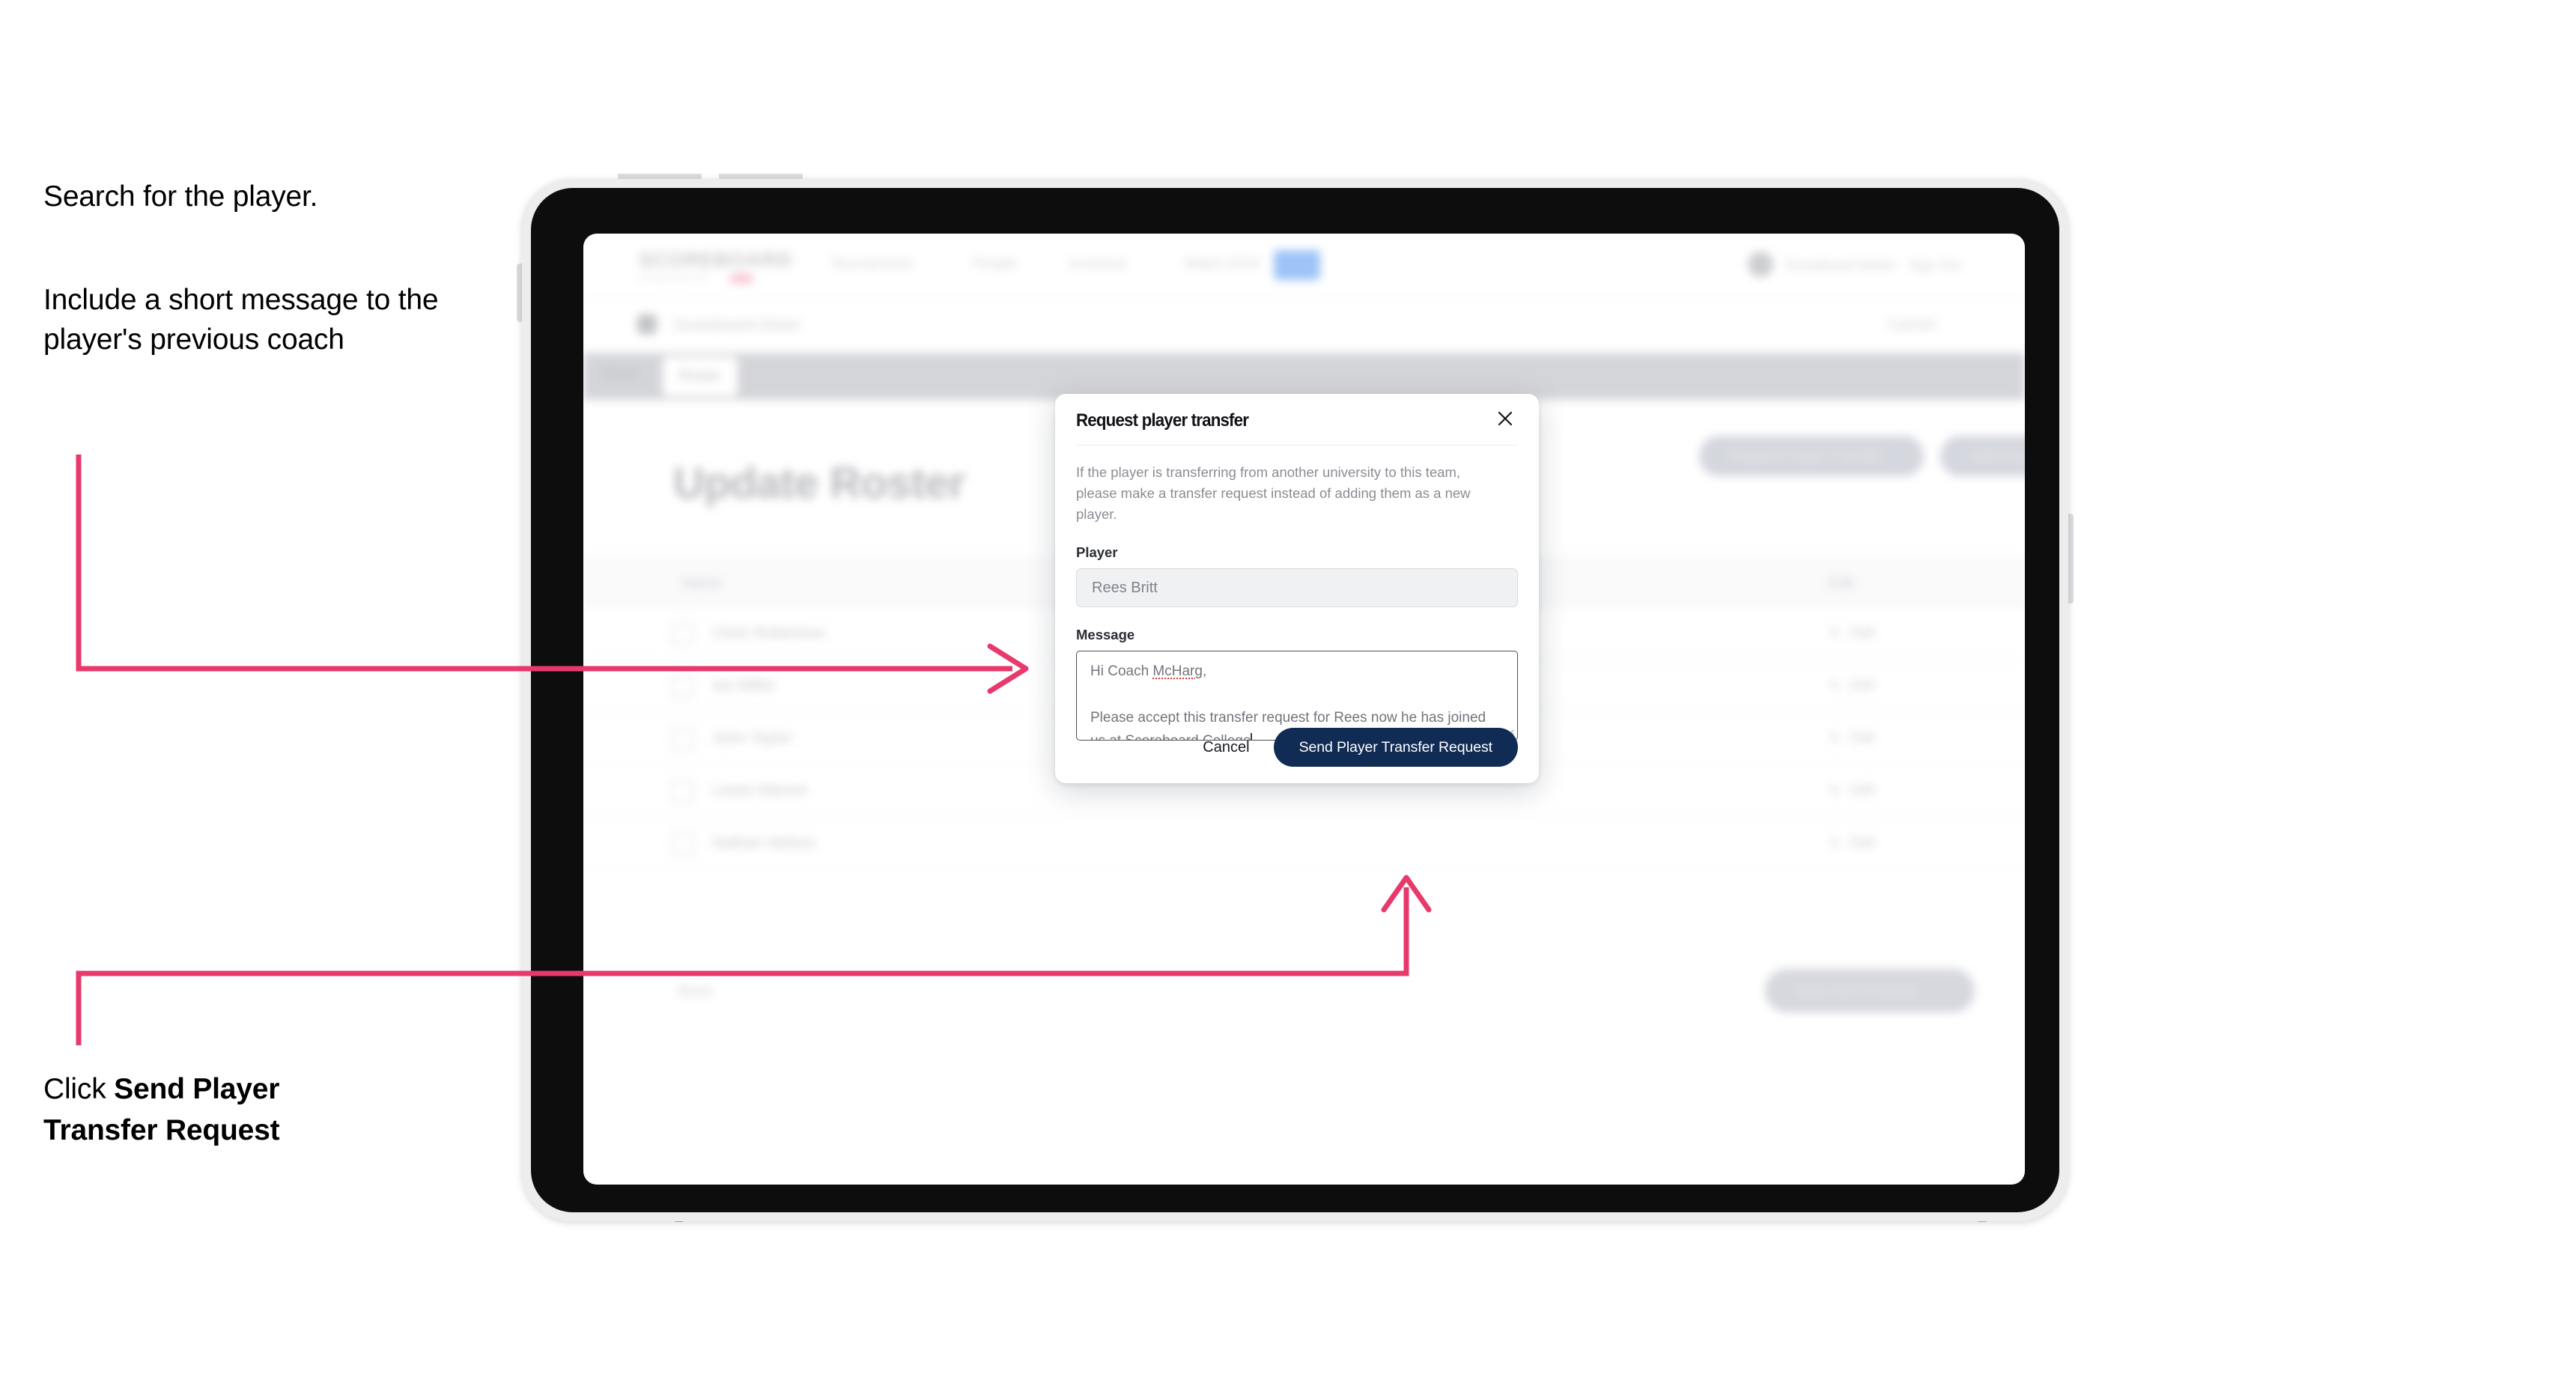  Describe the element at coordinates (700, 376) in the screenshot. I see `tab-roster-label: Roster` at that location.